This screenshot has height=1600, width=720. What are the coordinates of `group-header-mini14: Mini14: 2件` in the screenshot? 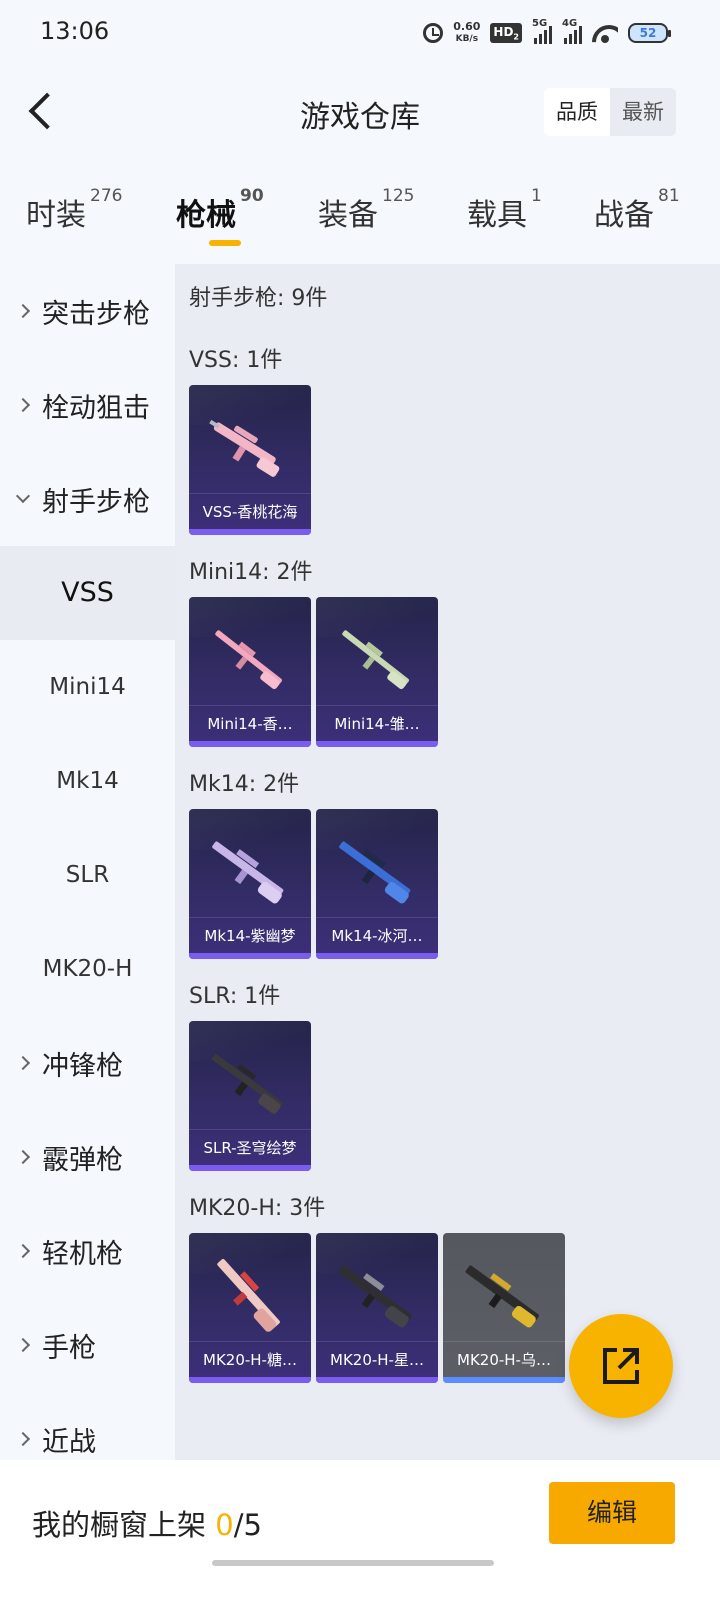 It's located at (251, 572).